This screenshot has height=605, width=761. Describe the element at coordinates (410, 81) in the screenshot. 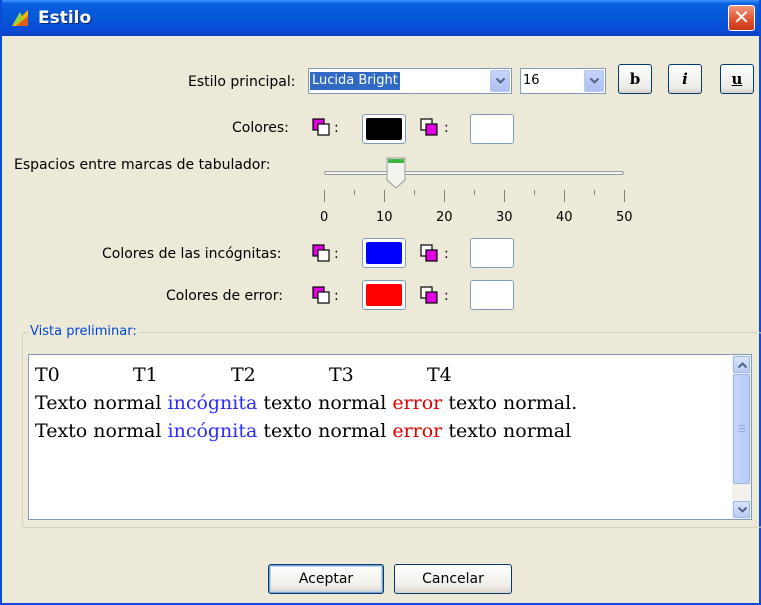

I see `font-family-select: Lucida Bright` at that location.